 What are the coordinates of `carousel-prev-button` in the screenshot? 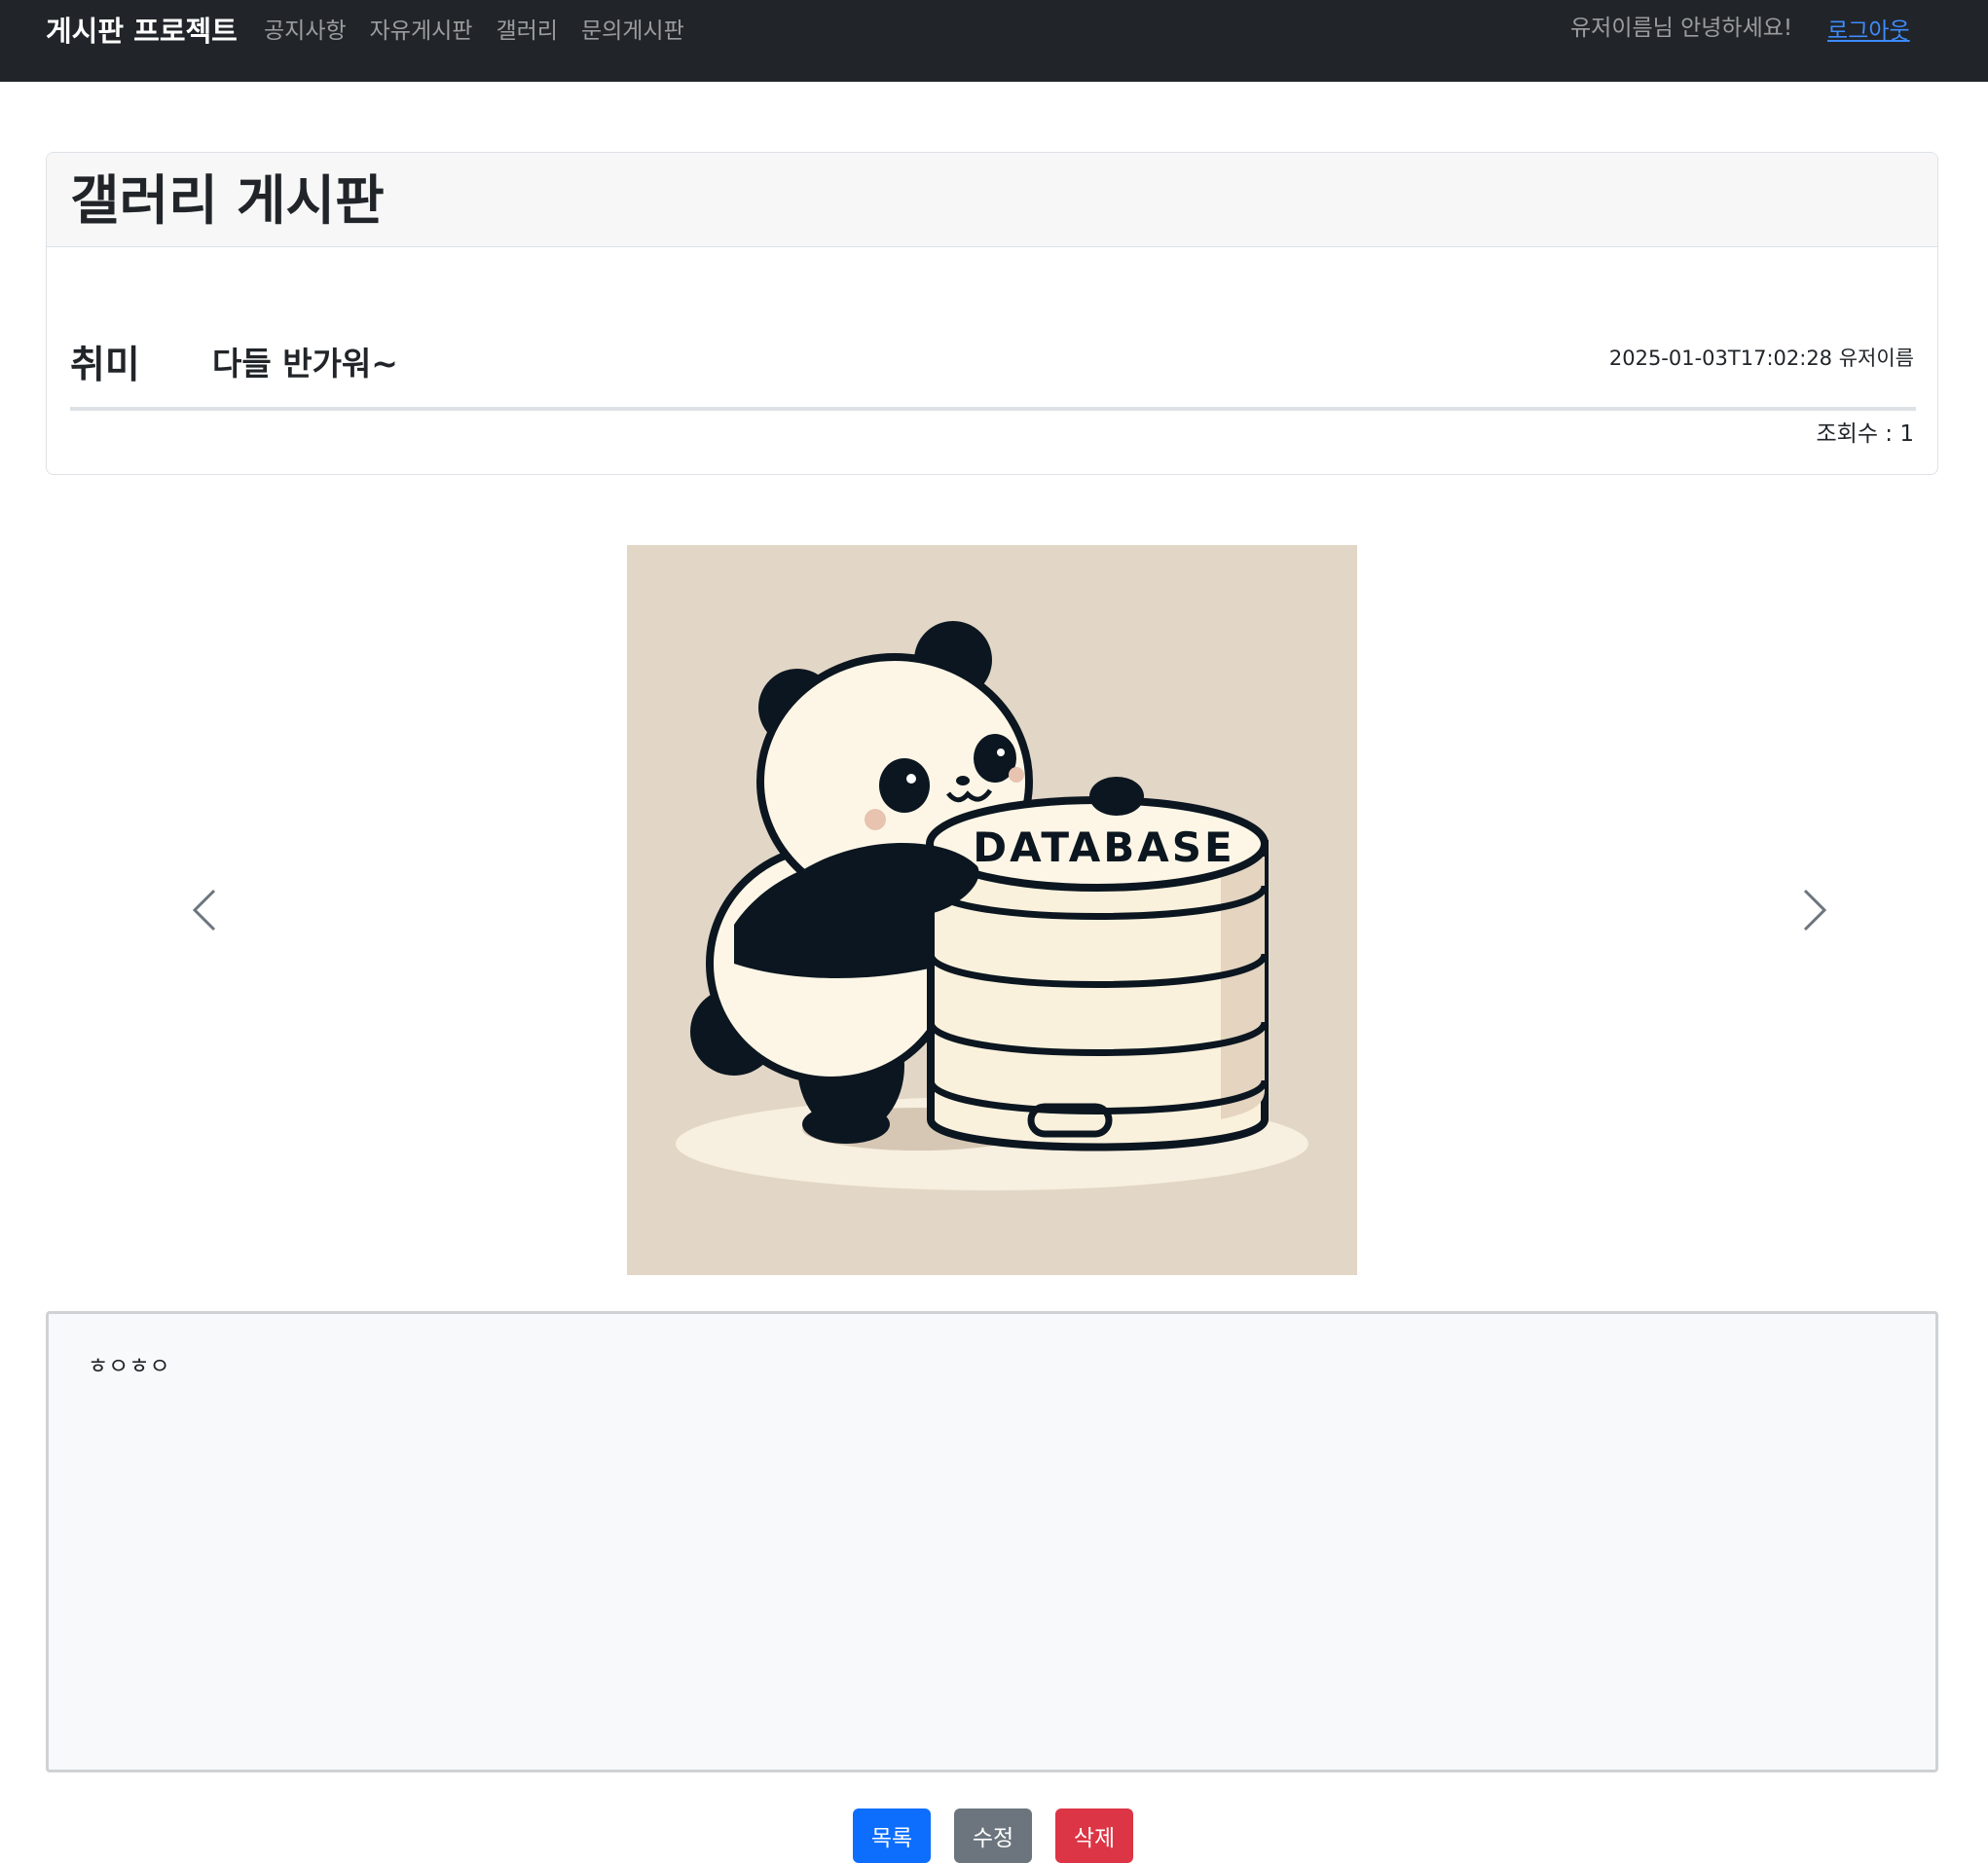 It's located at (206, 910).